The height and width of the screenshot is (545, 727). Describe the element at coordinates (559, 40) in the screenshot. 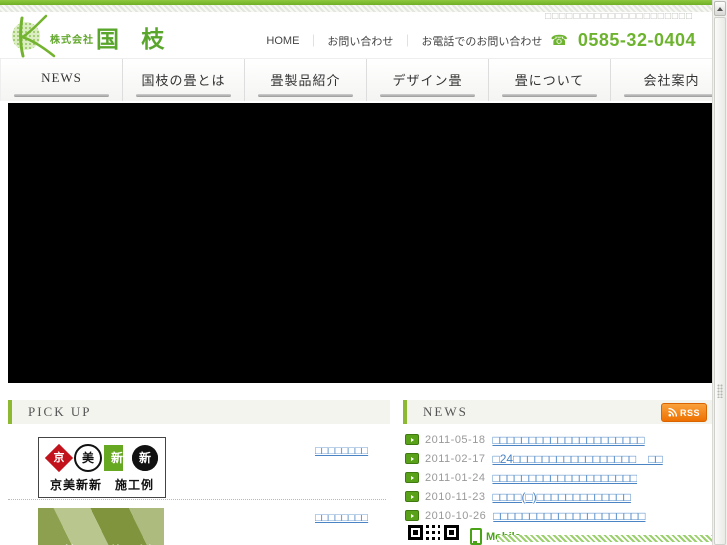

I see `phone-icon: ☎` at that location.